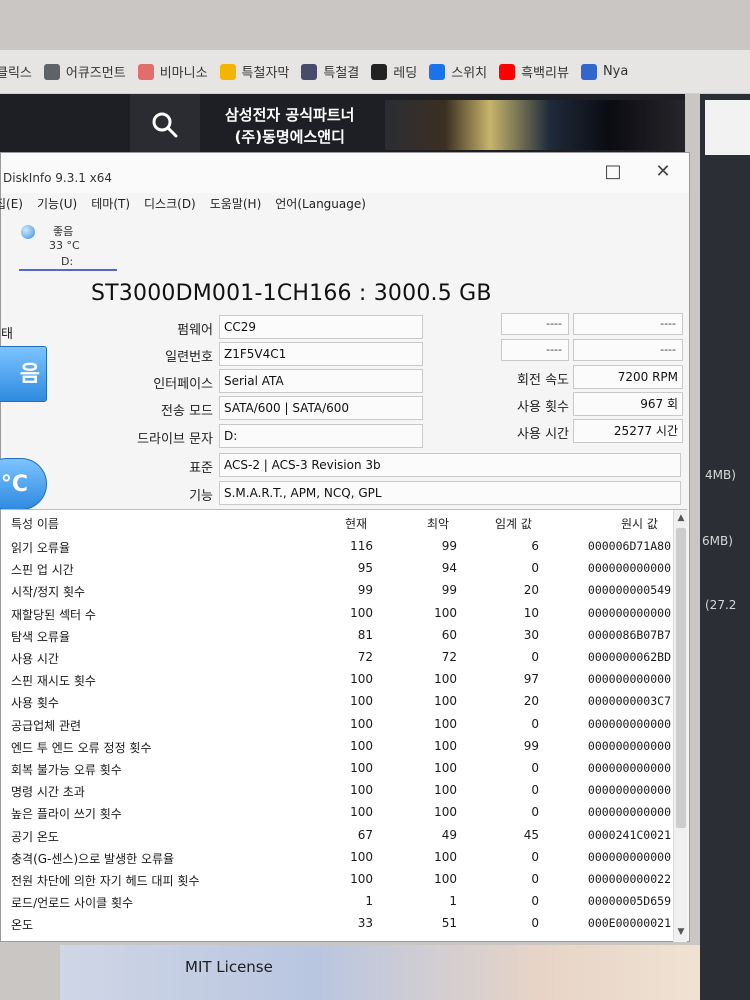 This screenshot has height=1000, width=750. Describe the element at coordinates (58, 178) in the screenshot. I see `window-title: DiskInfo 9.3.1 x64` at that location.